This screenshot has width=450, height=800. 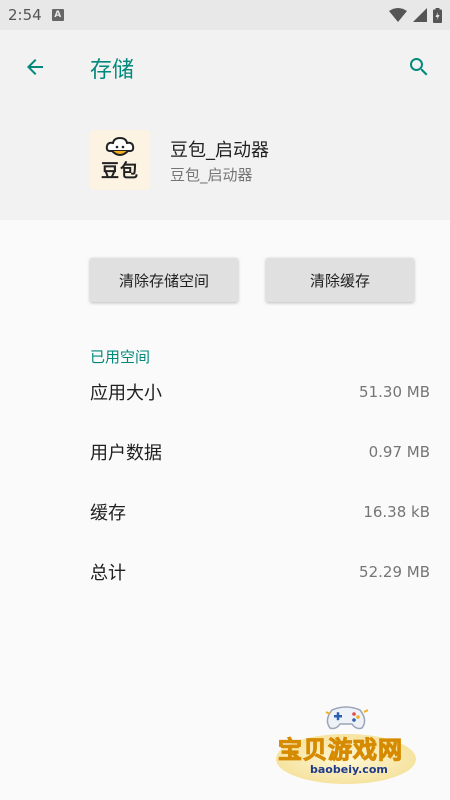 I want to click on row-value: 16.38 kB, so click(x=396, y=512).